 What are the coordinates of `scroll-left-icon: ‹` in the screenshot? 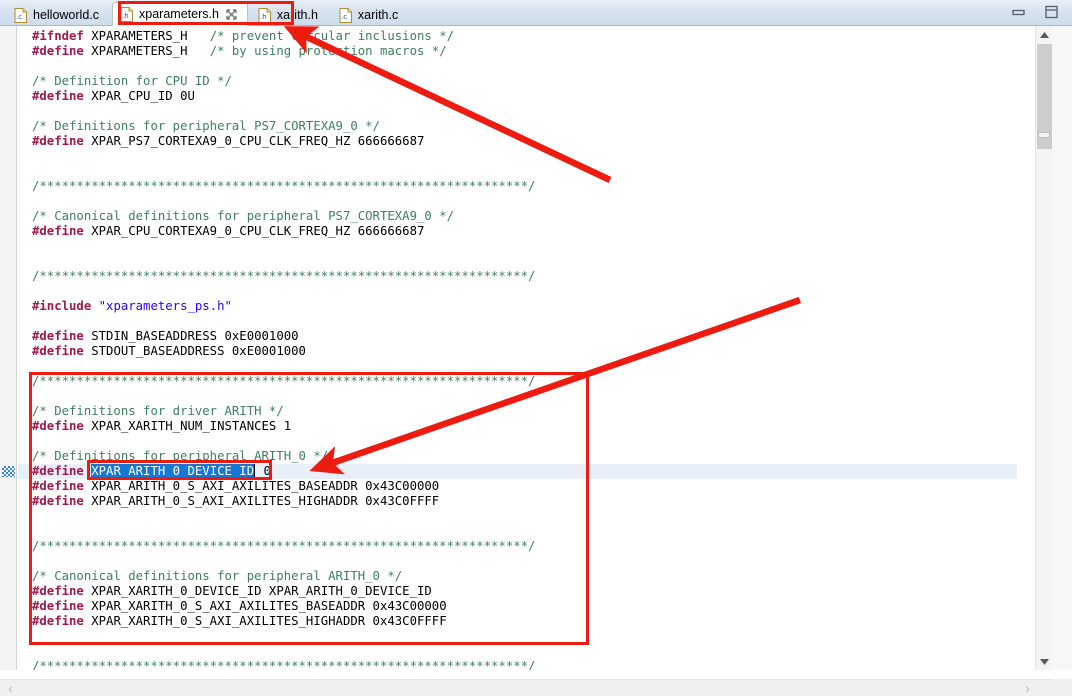 It's located at (10, 688).